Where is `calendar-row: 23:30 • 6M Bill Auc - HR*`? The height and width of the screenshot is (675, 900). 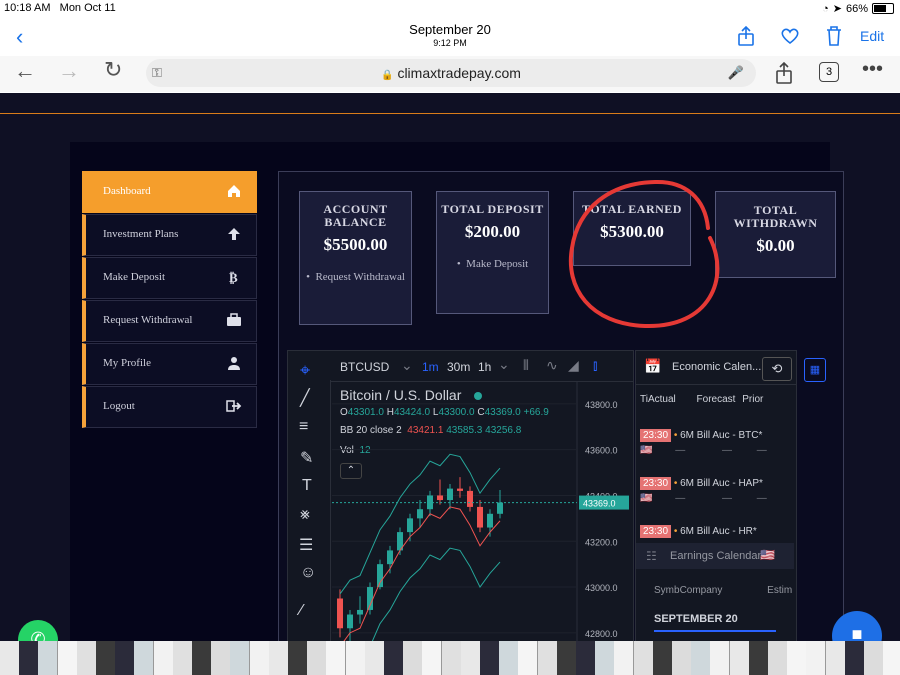
calendar-row: 23:30 • 6M Bill Auc - HR* is located at coordinates (715, 531).